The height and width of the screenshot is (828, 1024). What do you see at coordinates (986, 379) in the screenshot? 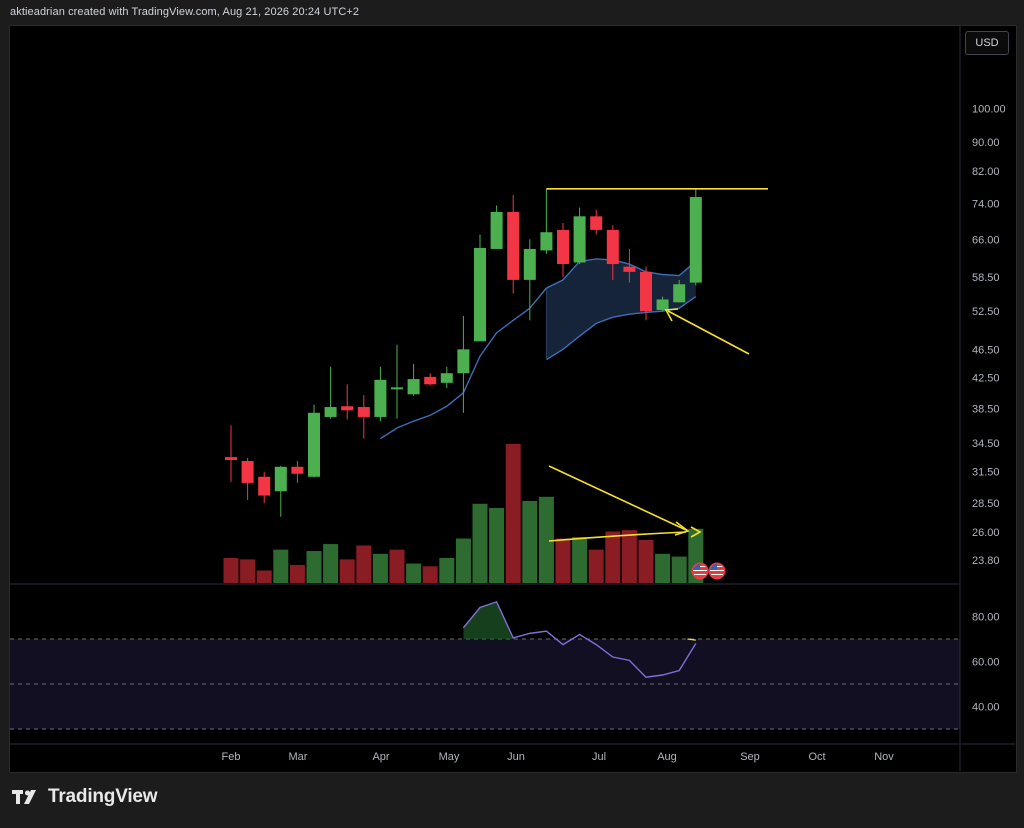
I see `price-axis-tick: 42.50` at bounding box center [986, 379].